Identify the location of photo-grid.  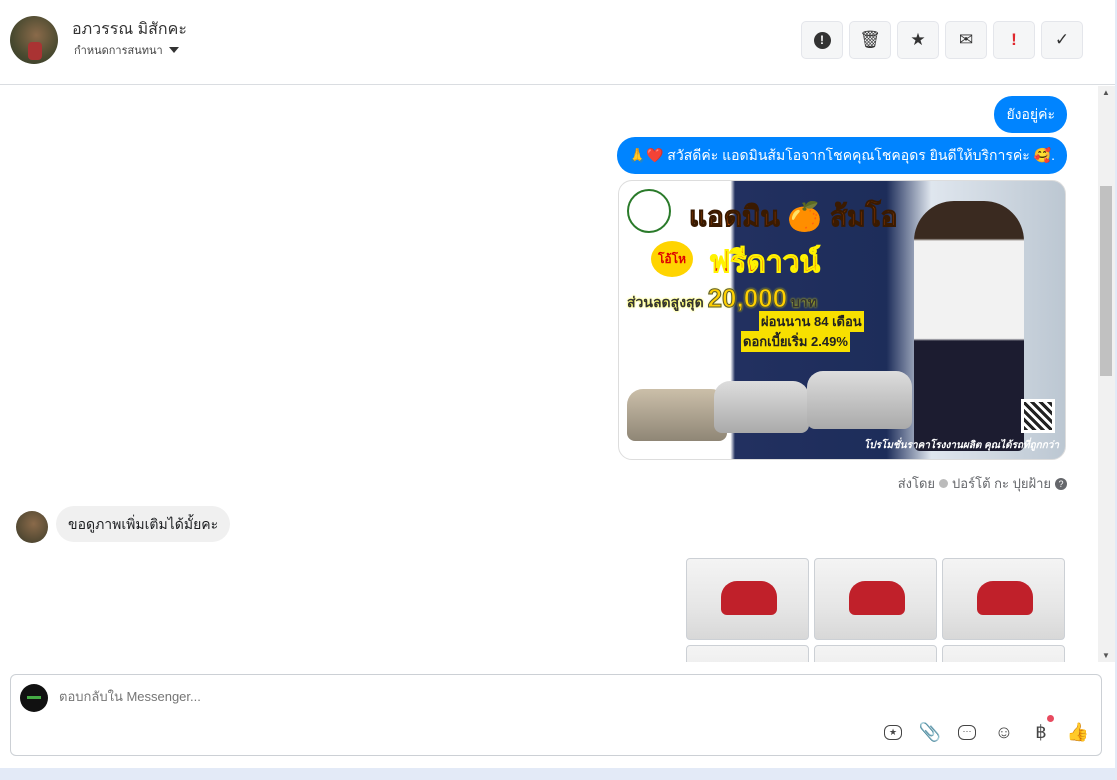
(875, 610).